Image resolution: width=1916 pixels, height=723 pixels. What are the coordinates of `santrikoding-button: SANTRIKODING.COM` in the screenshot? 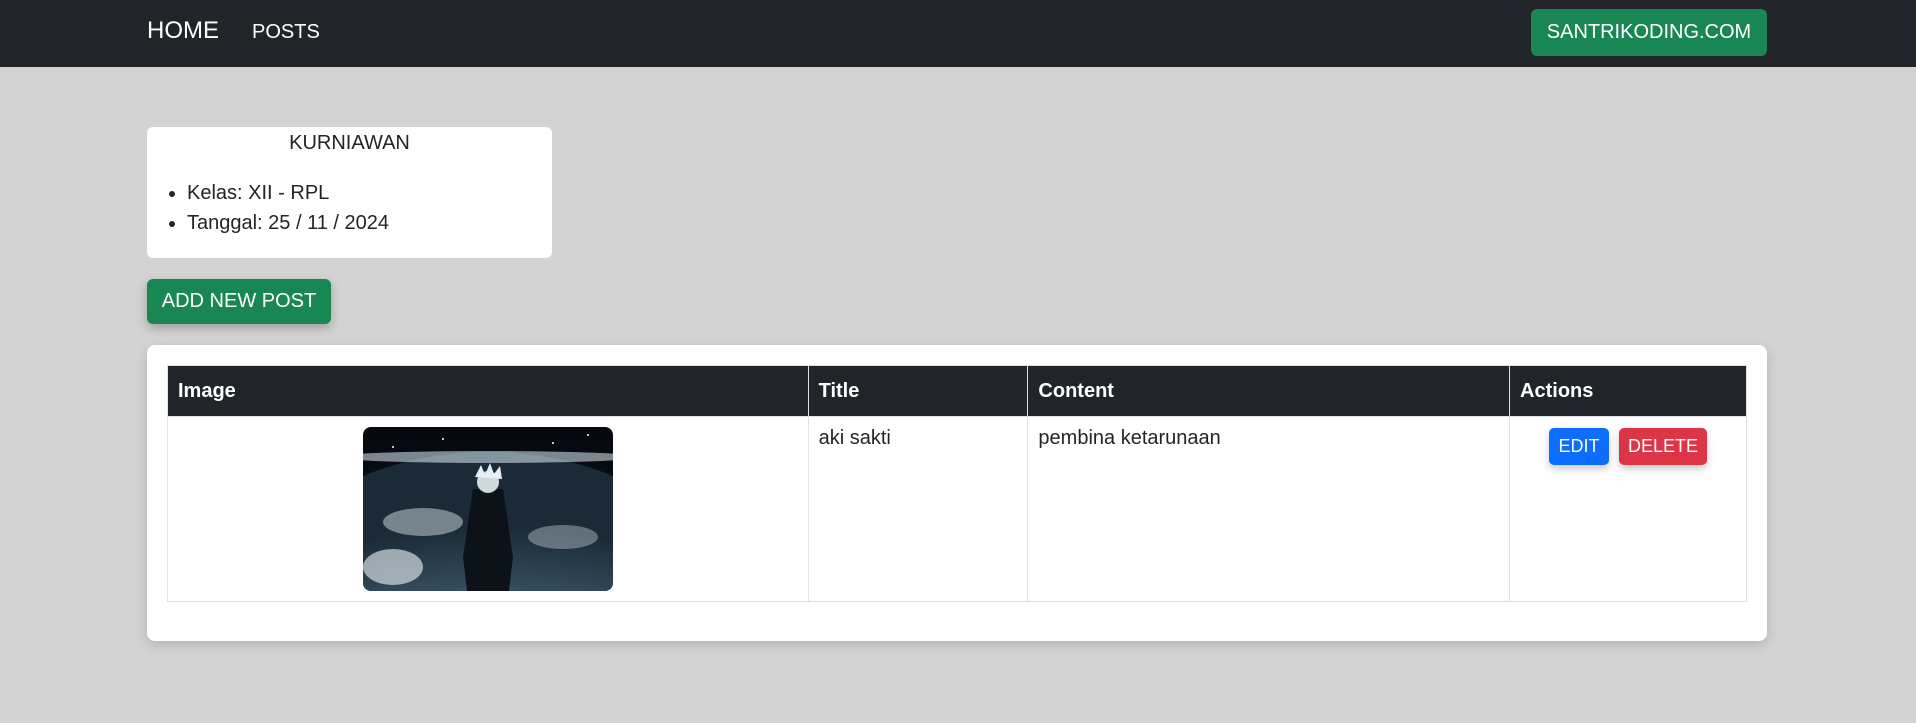 It's located at (1649, 32).